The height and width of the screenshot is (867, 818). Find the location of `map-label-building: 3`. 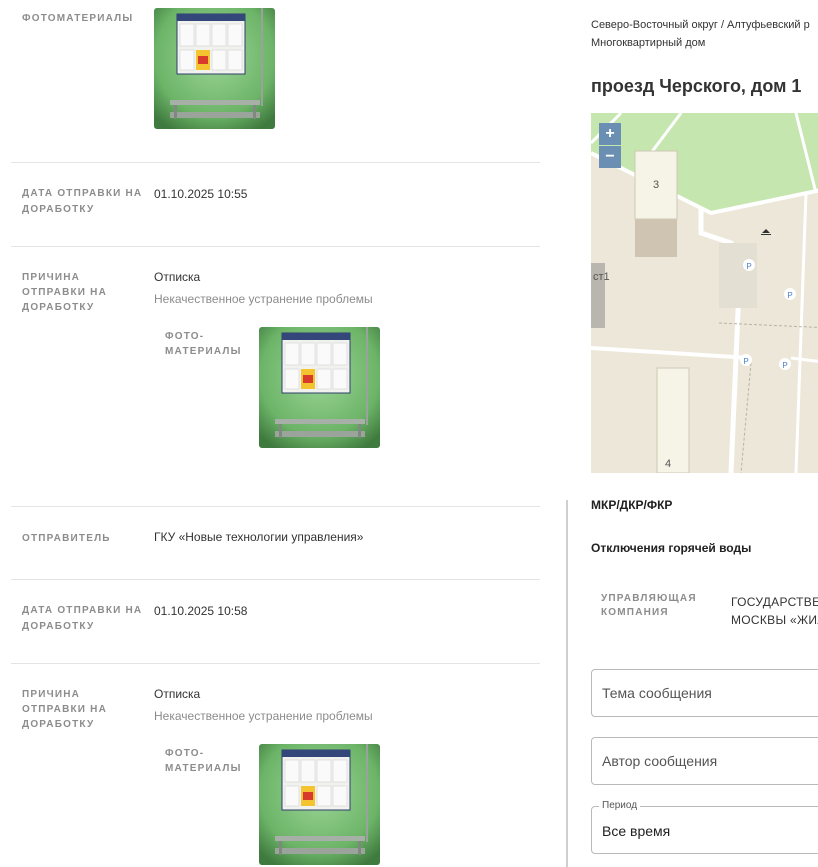

map-label-building: 3 is located at coordinates (656, 185).